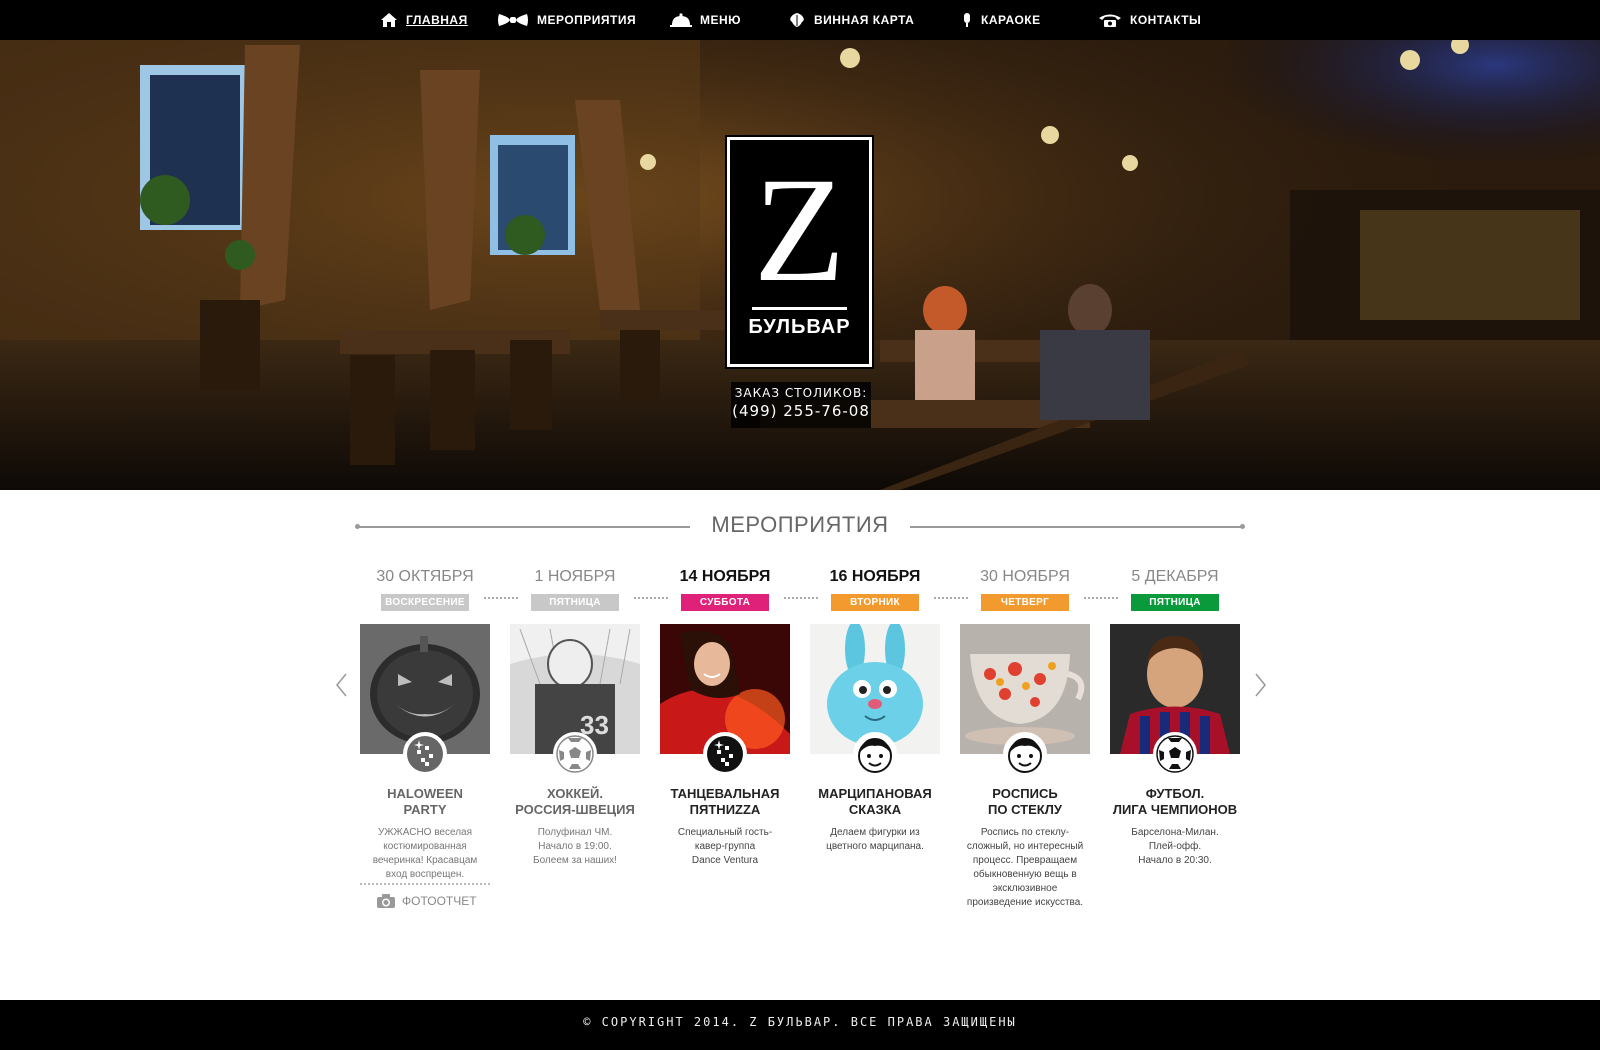  I want to click on section-title: МЕРОПРИЯТИЯ, so click(800, 524).